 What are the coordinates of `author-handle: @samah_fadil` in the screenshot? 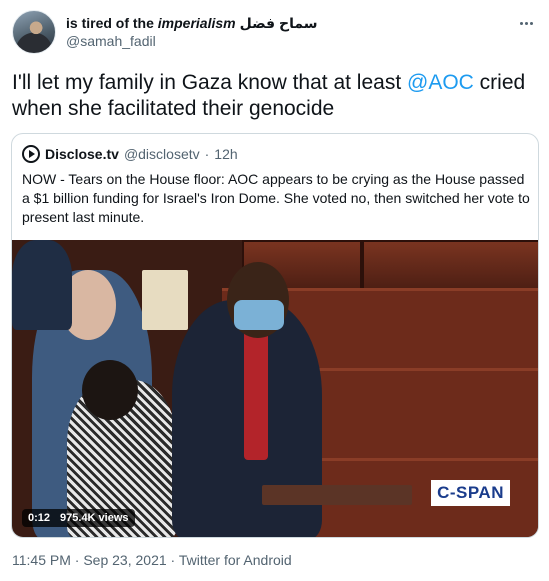 It's located at (111, 41).